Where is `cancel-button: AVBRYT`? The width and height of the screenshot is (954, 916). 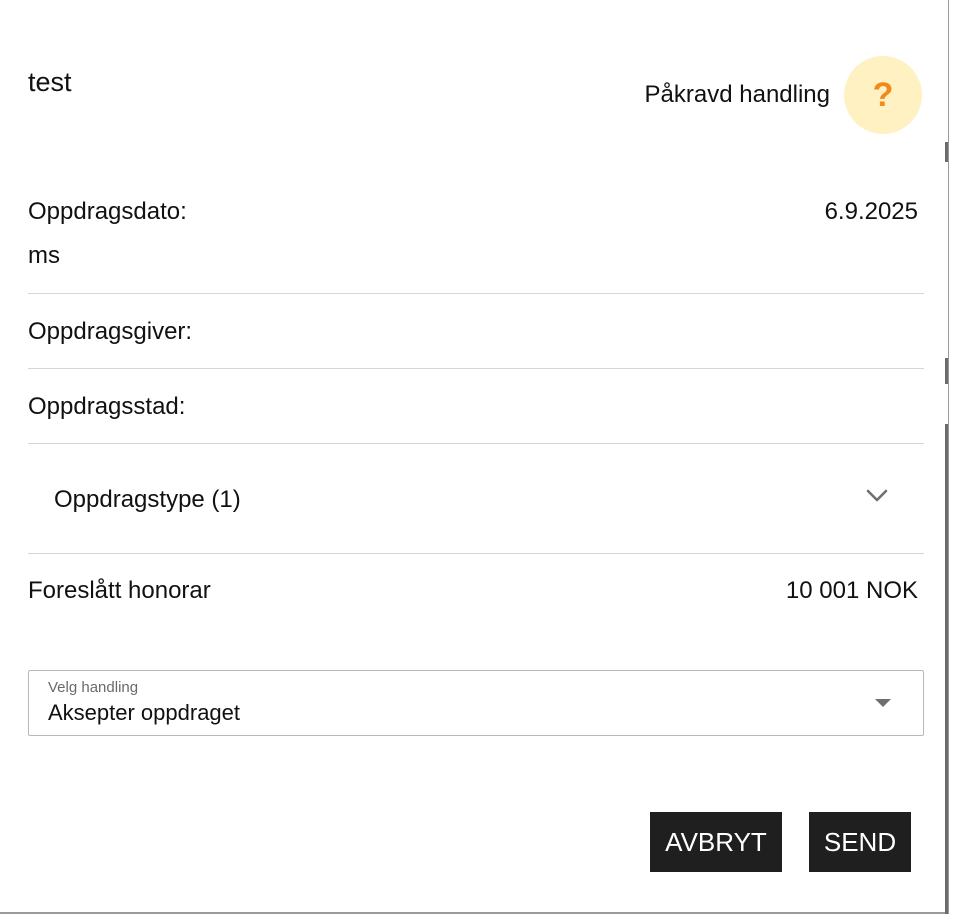 cancel-button: AVBRYT is located at coordinates (716, 842).